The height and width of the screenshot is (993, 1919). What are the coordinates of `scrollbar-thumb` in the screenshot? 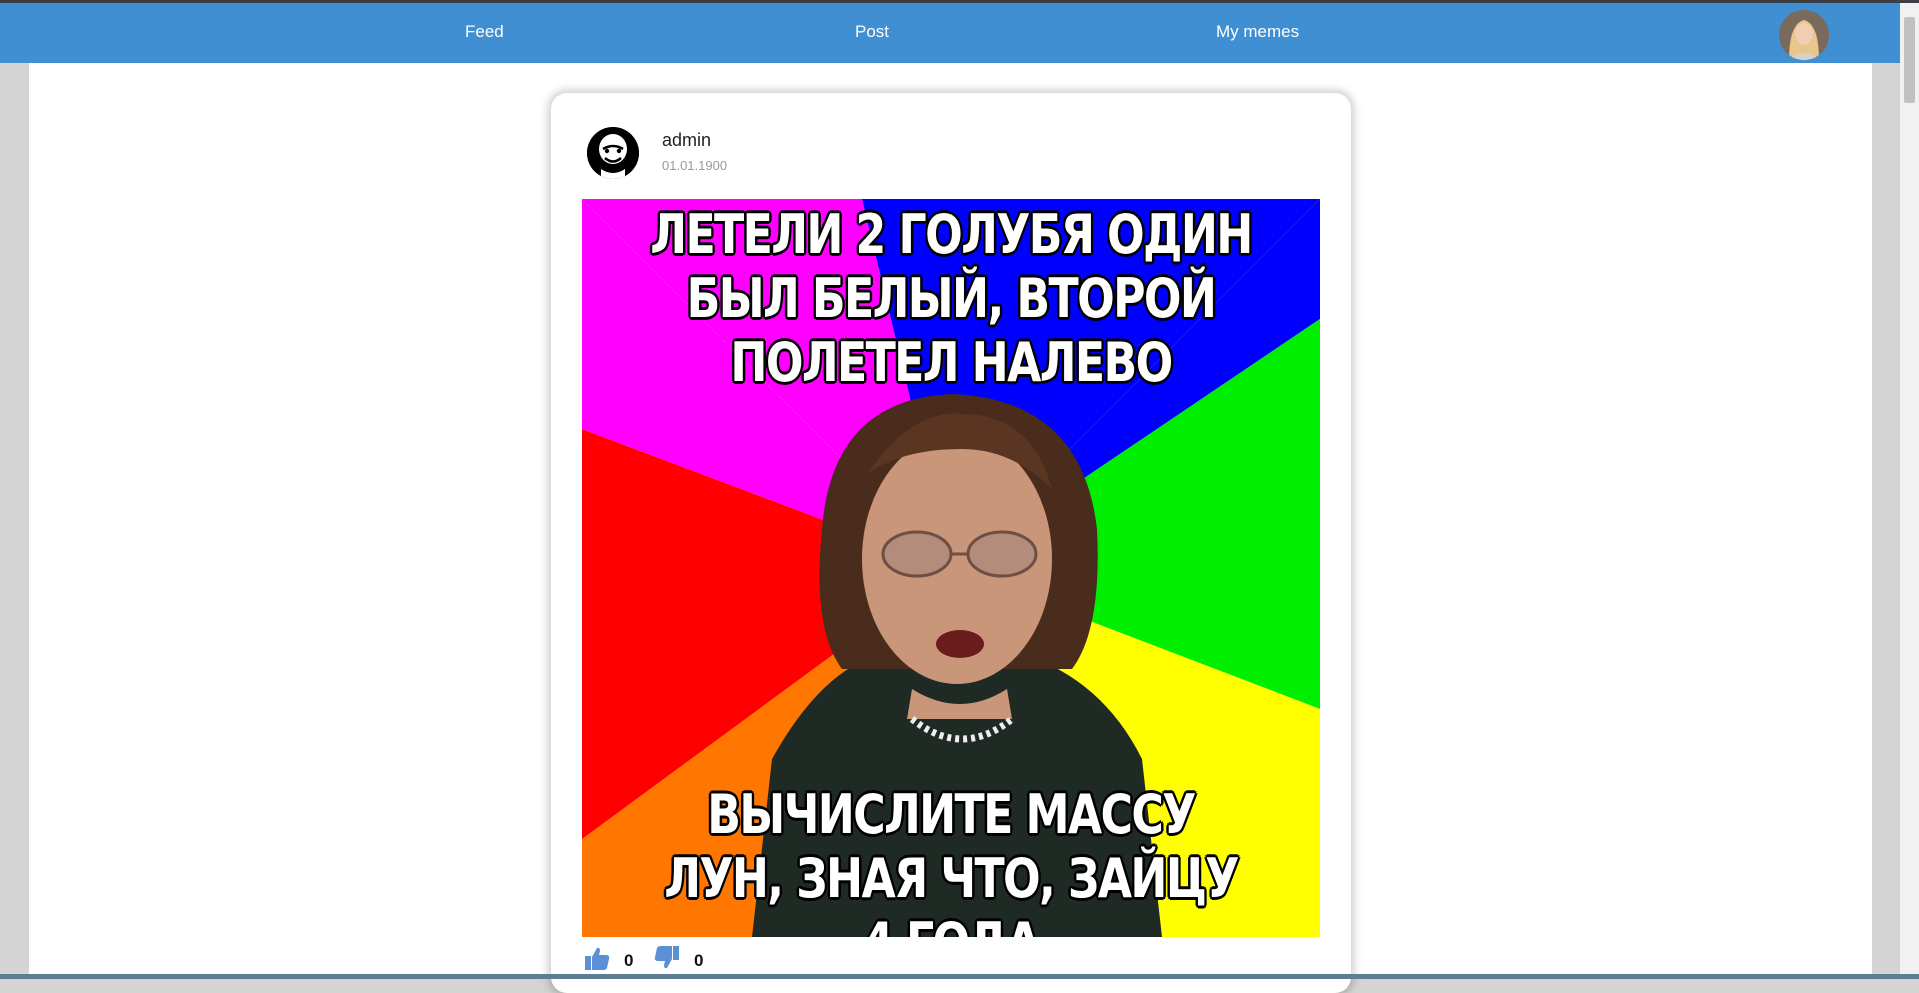 It's located at (1909, 60).